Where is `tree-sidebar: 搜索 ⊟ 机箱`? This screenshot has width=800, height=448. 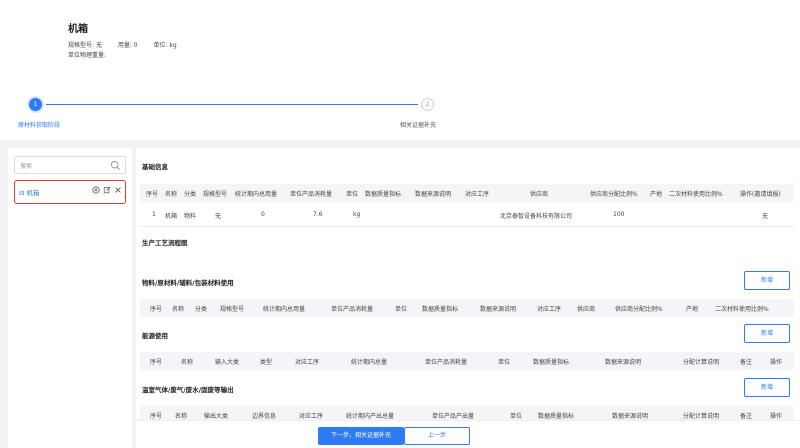 tree-sidebar: 搜索 ⊟ 机箱 is located at coordinates (70, 298).